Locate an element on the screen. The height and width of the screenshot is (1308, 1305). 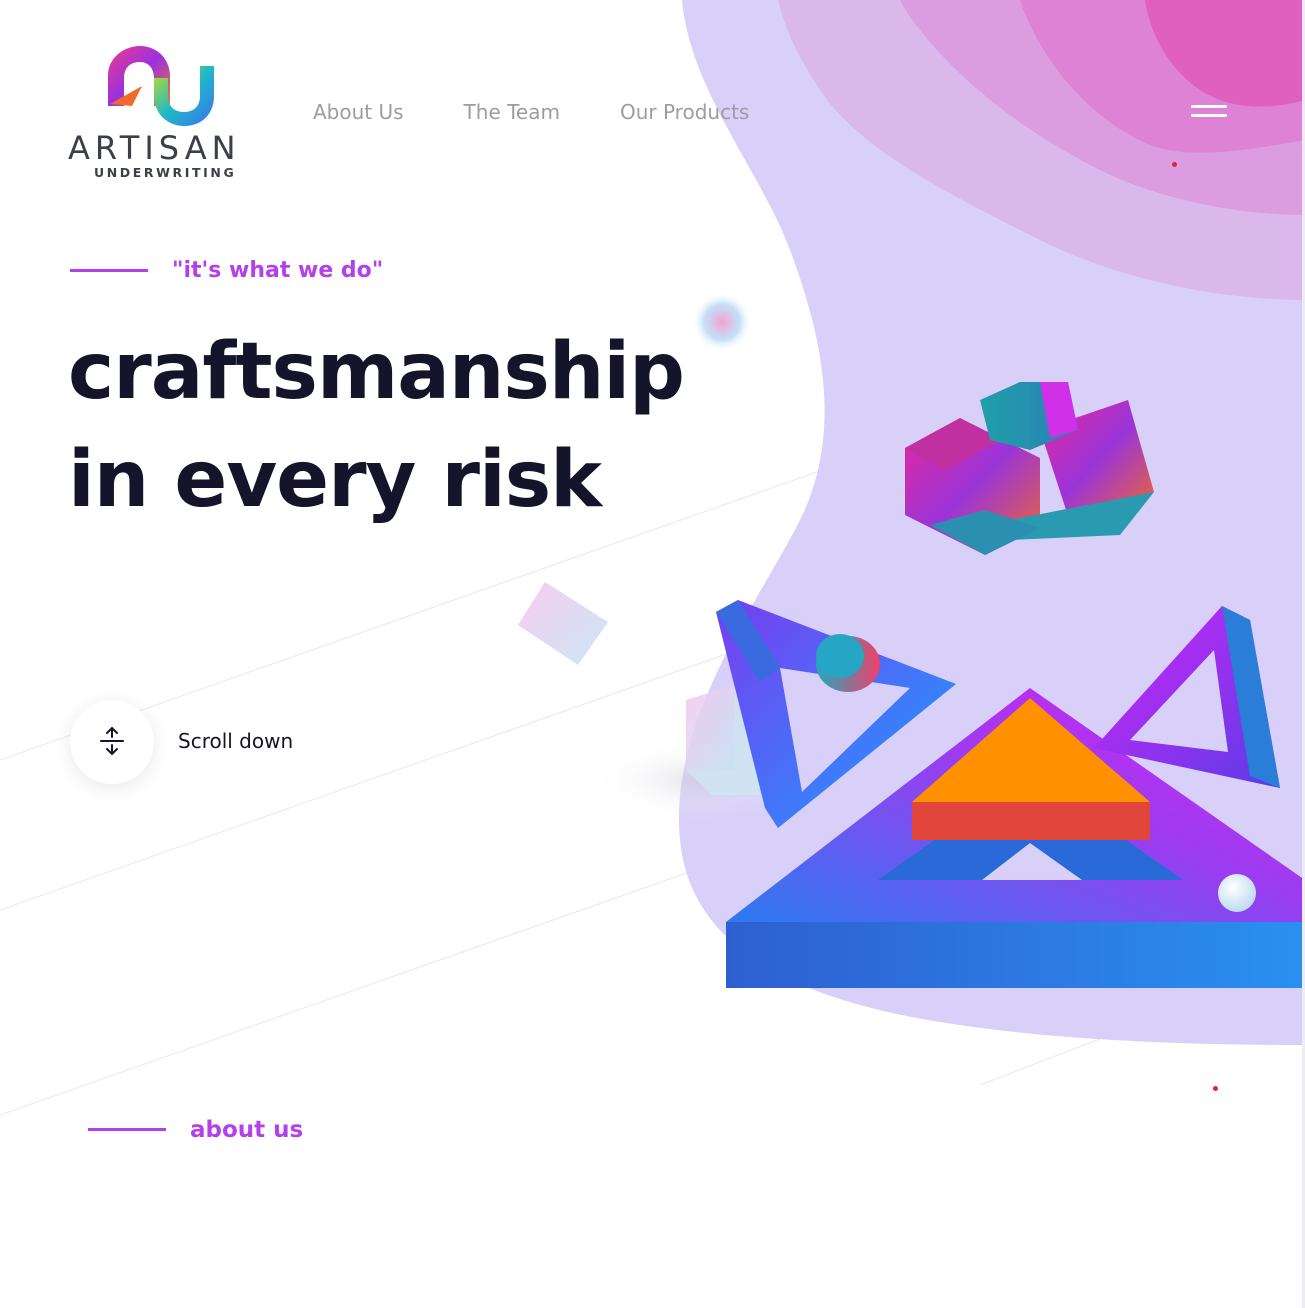
nav-link-our-products: Our Products is located at coordinates (684, 113).